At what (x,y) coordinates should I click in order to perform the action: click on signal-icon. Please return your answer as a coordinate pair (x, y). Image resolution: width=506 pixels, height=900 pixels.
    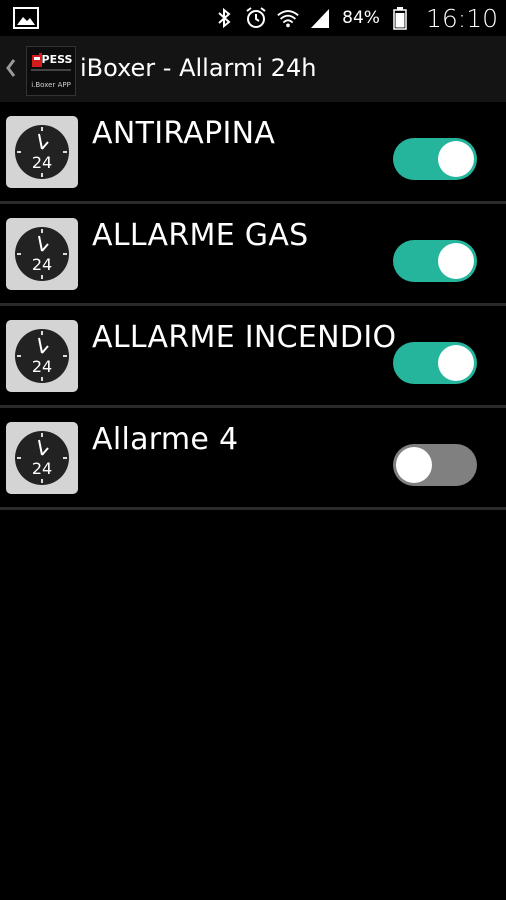
    Looking at the image, I should click on (320, 18).